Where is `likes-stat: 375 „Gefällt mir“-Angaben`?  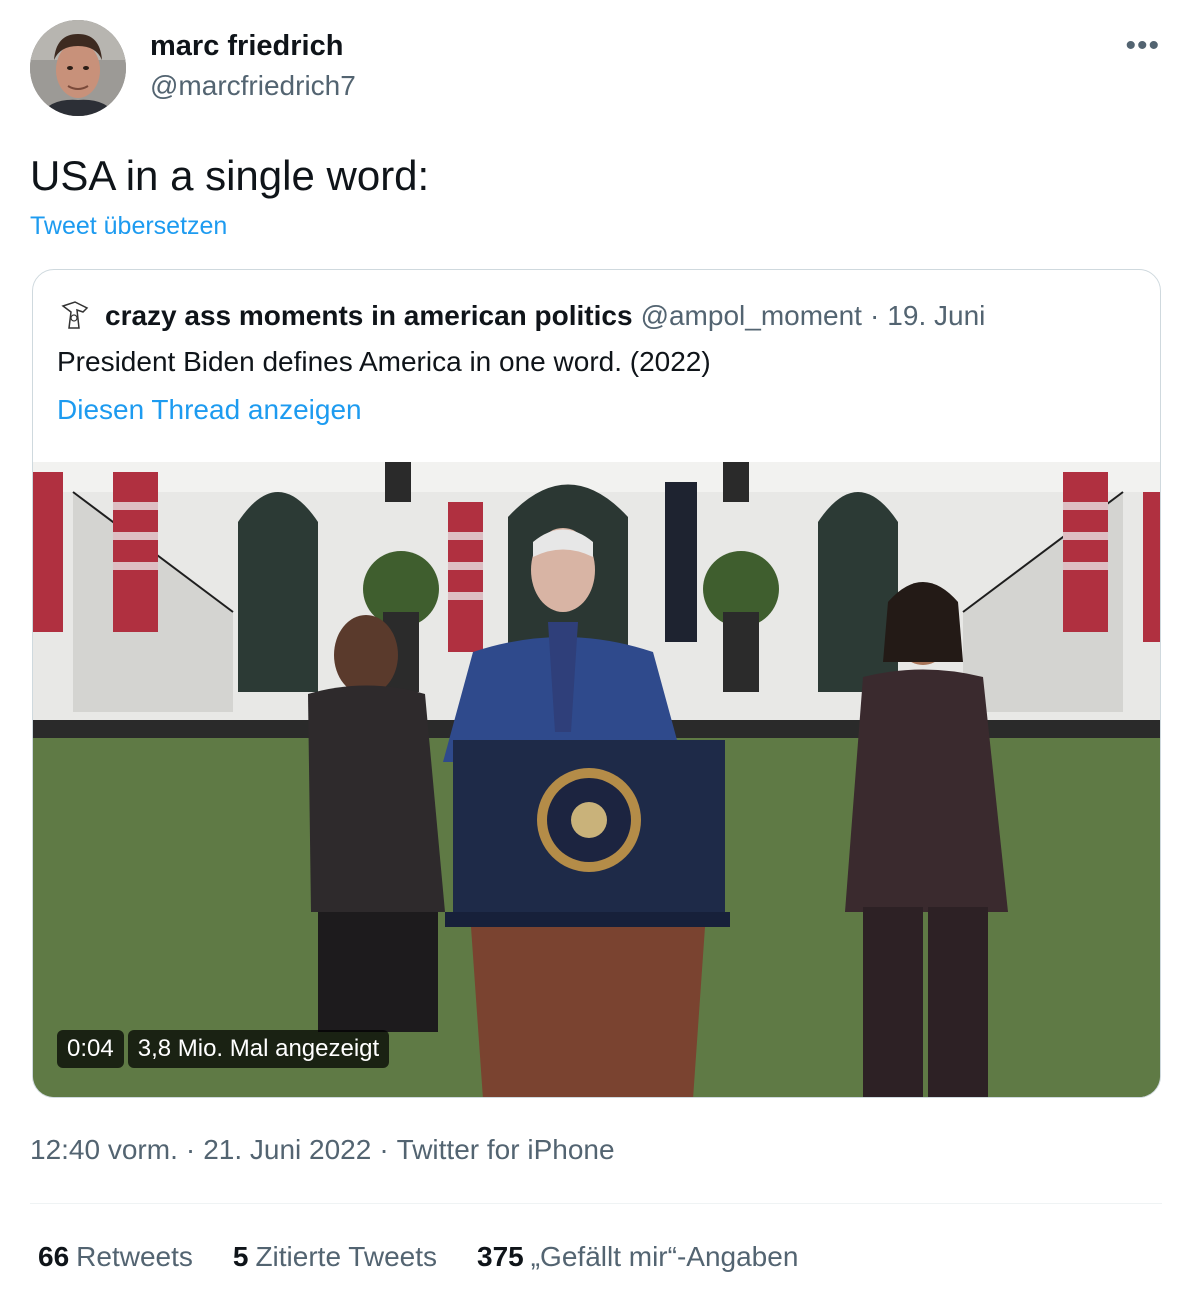
likes-stat: 375 „Gefällt mir“-Angaben is located at coordinates (637, 1257).